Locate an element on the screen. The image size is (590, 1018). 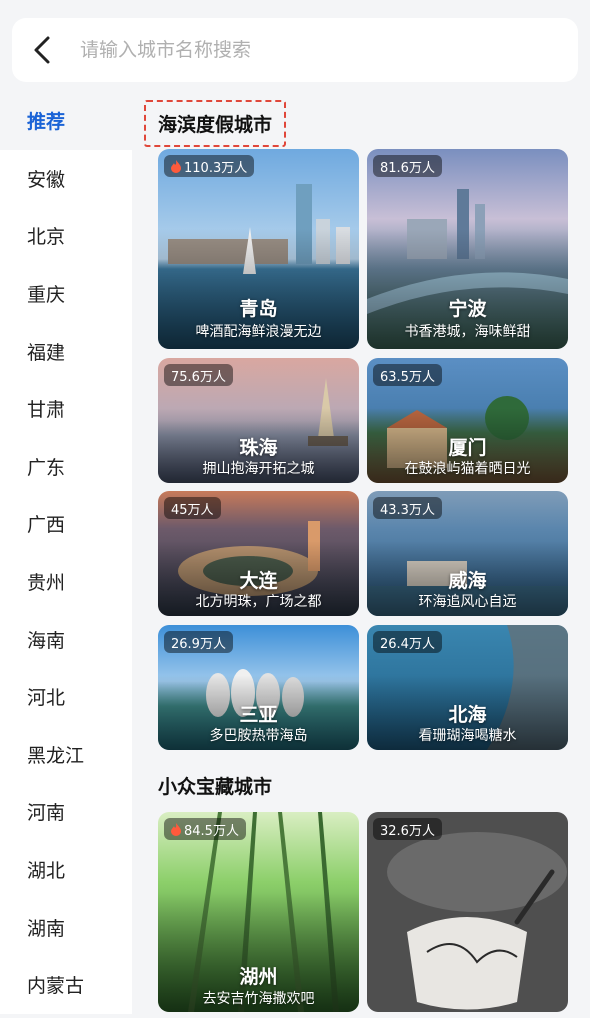
visitor-count: 43.3万人 is located at coordinates (407, 510).